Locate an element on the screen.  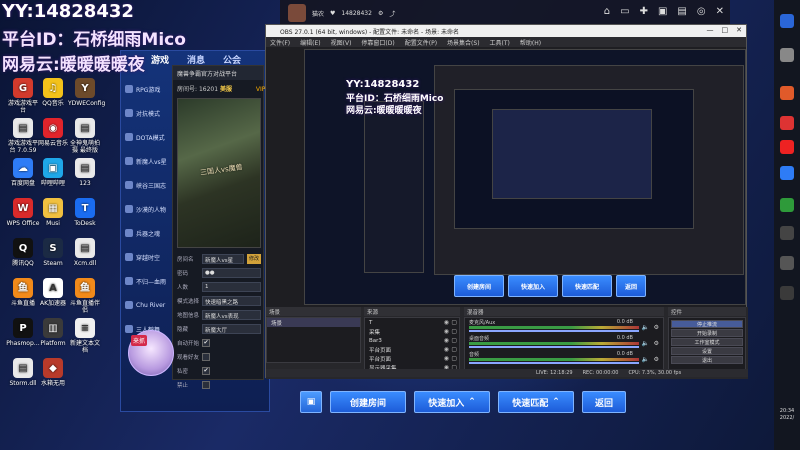
modify-button: 修改 is located at coordinates (254, 258).